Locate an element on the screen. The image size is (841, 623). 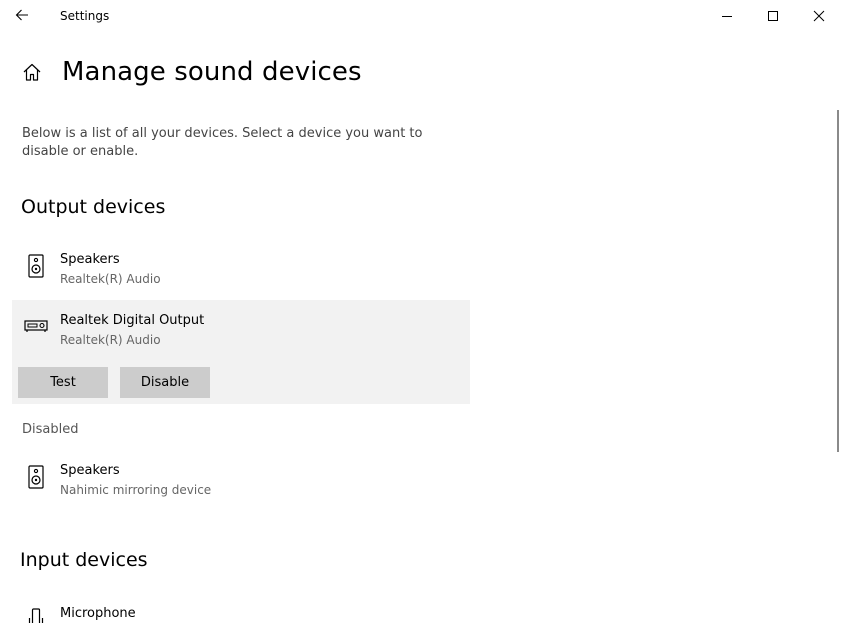
disabled-section-label: Disabled is located at coordinates (50, 429).